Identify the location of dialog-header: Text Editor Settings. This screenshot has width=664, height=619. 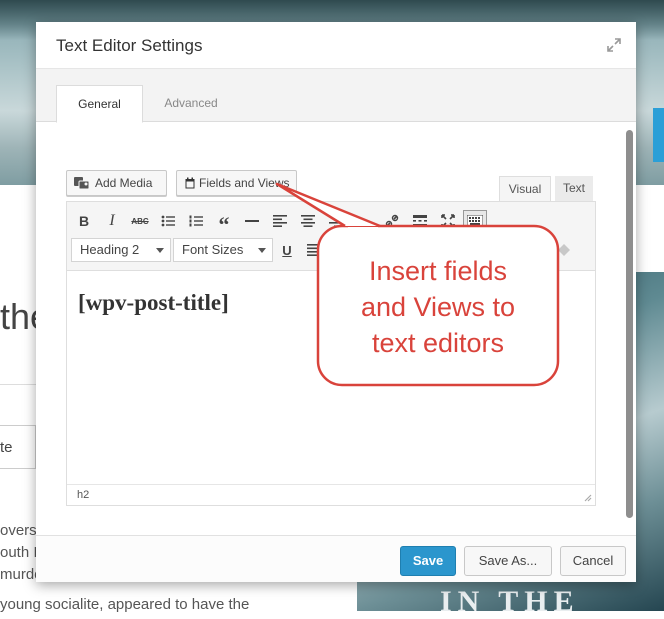
(336, 45).